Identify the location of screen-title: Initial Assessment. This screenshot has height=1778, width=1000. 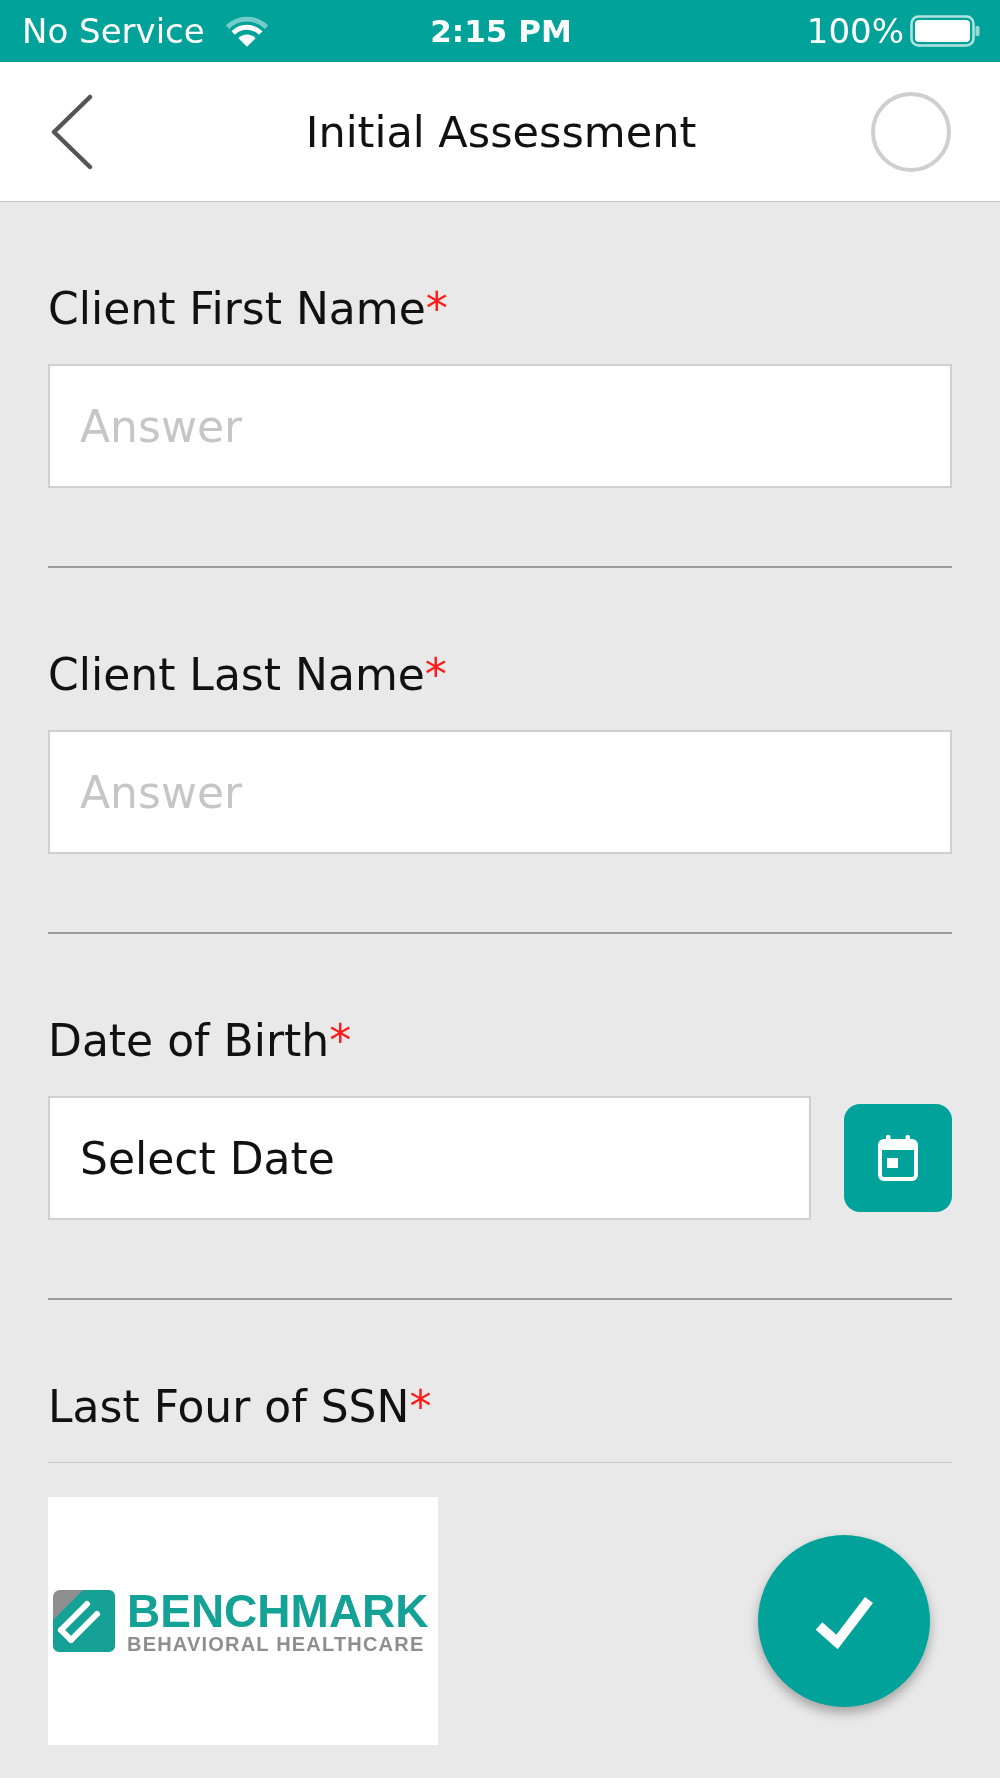
(501, 131).